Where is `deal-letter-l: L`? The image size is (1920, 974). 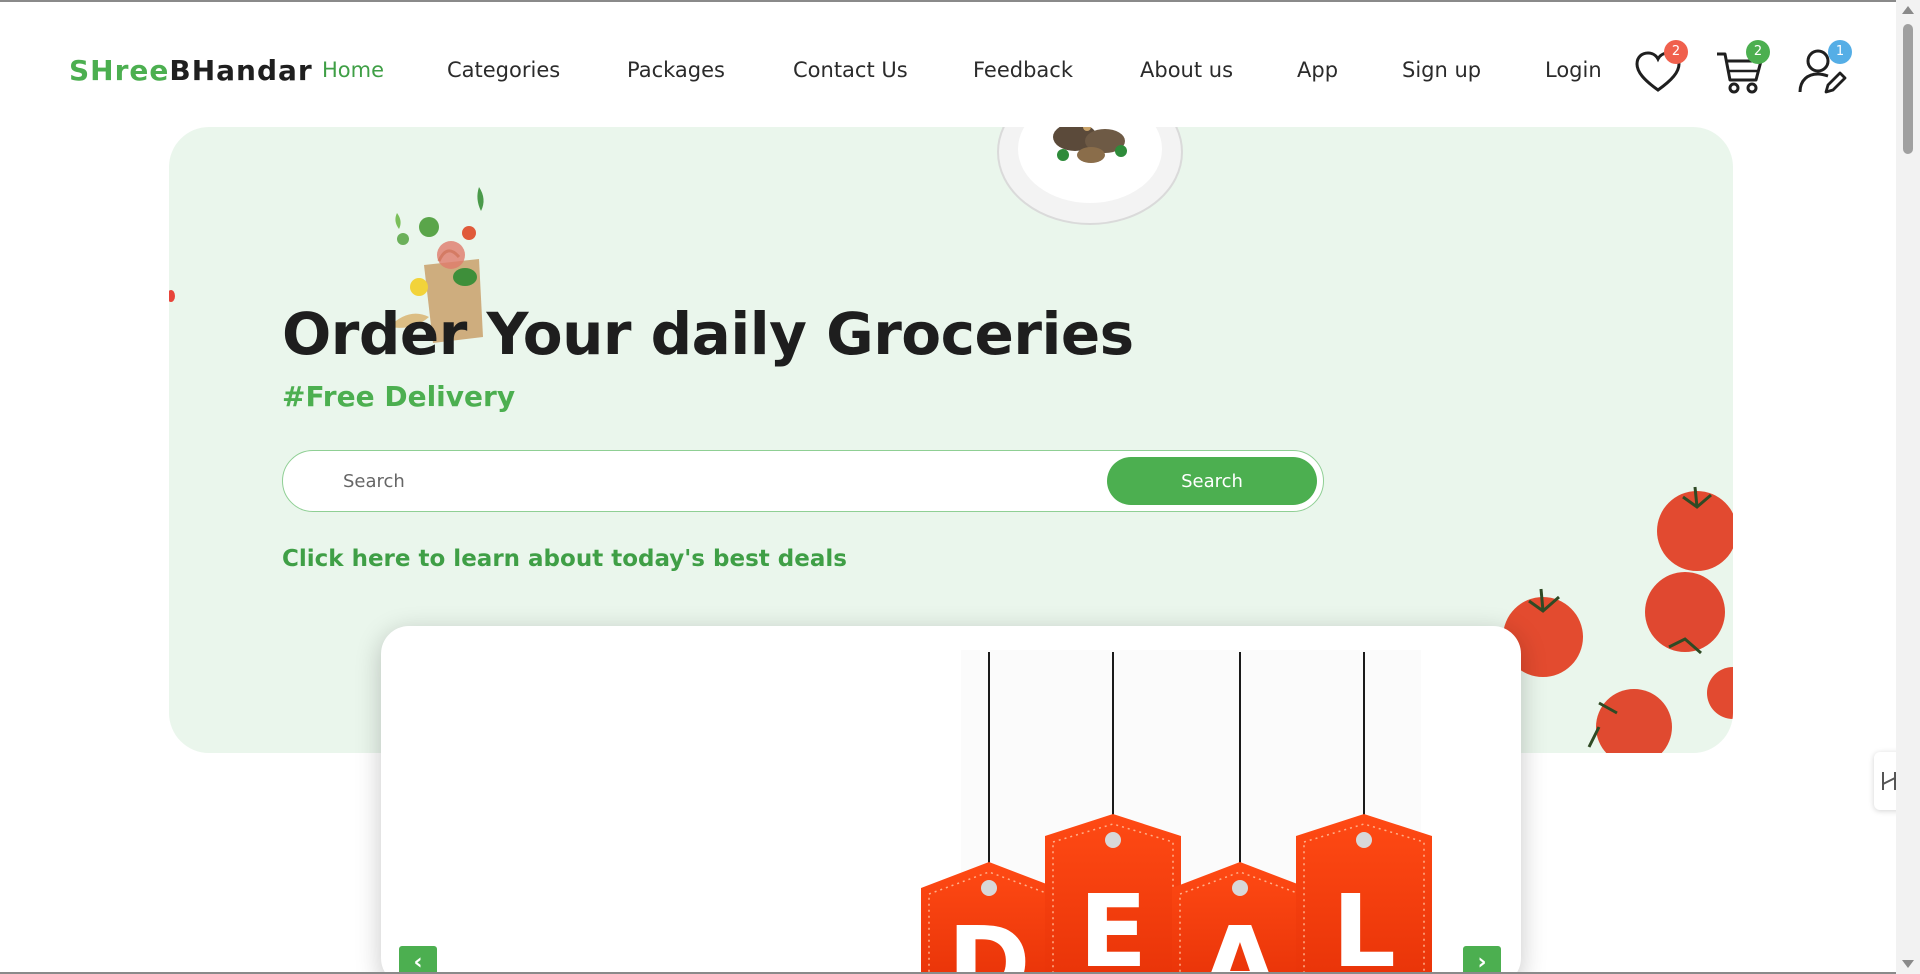
deal-letter-l: L is located at coordinates (1364, 923).